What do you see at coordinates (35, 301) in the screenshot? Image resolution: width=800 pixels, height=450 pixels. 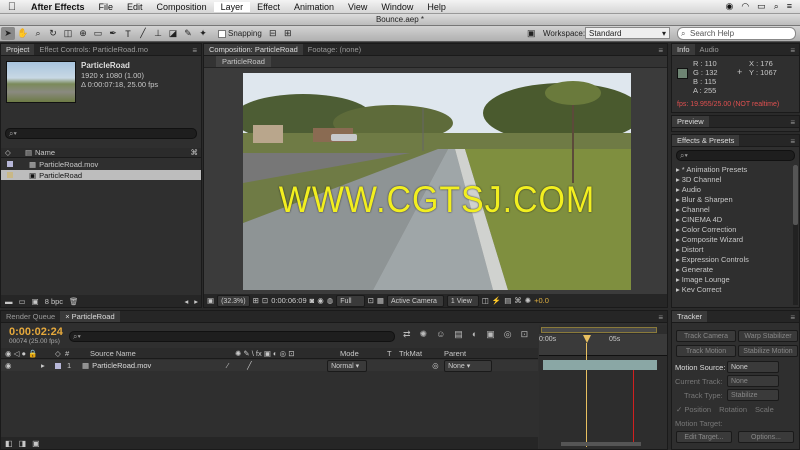 I see `new-comp-icon: ▣` at bounding box center [35, 301].